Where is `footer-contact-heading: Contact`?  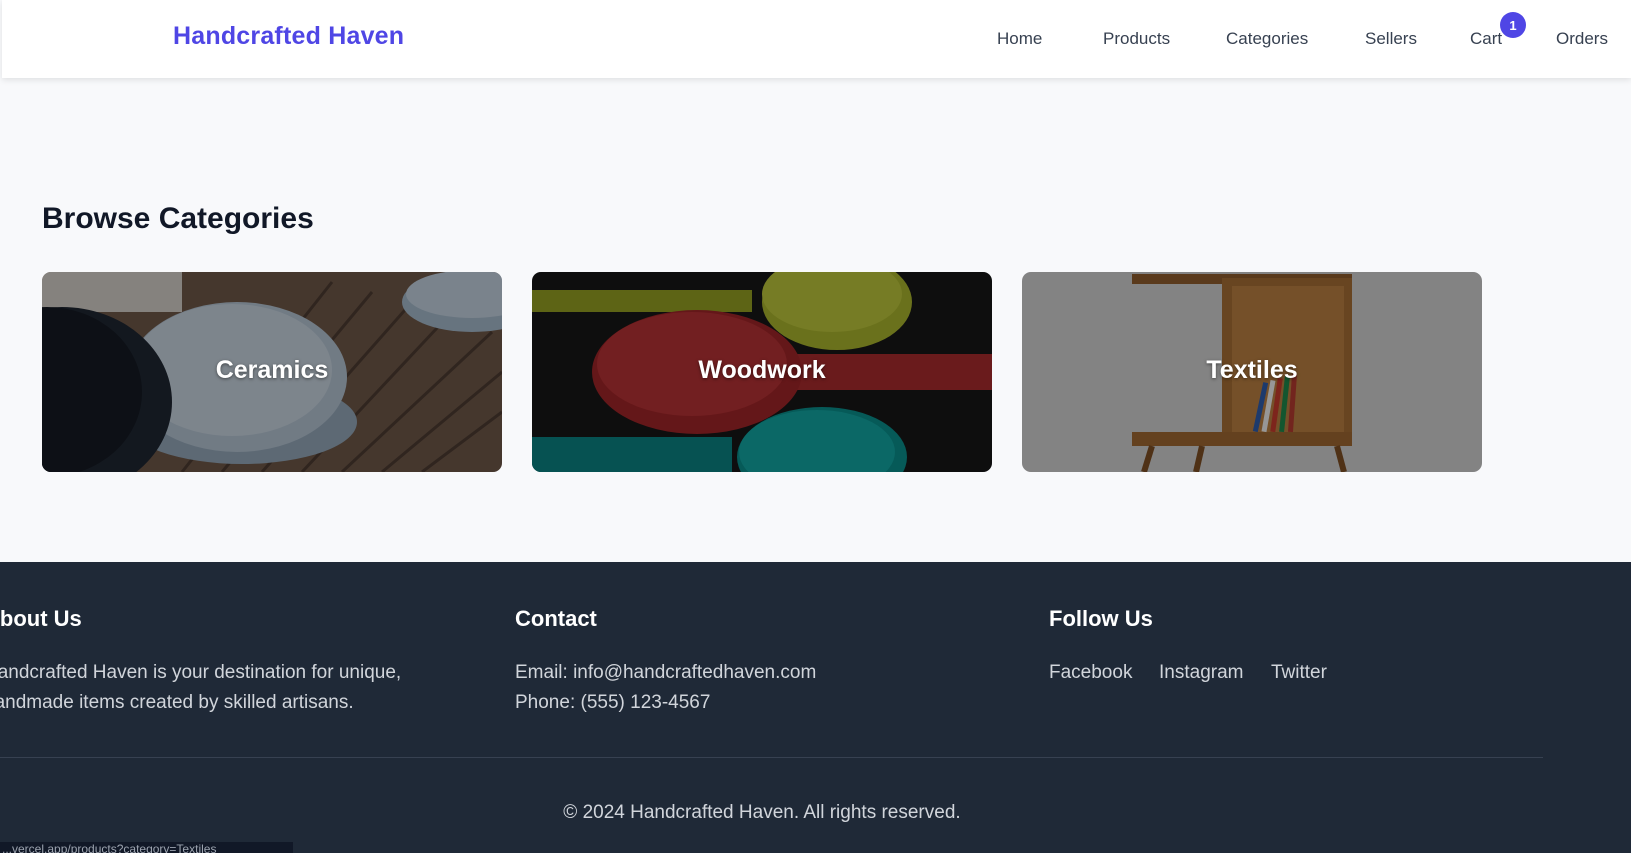
footer-contact-heading: Contact is located at coordinates (556, 618).